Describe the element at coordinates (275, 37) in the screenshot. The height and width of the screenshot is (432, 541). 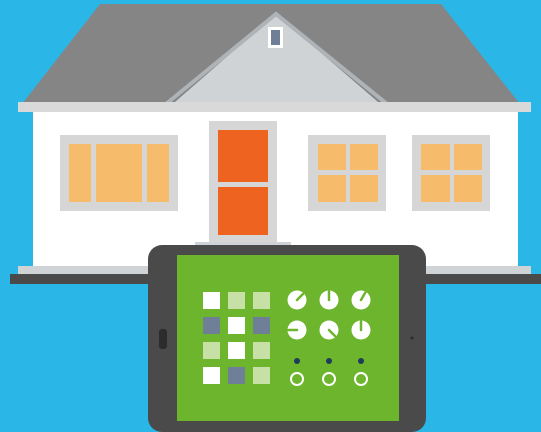
I see `attic-vent-inner` at that location.